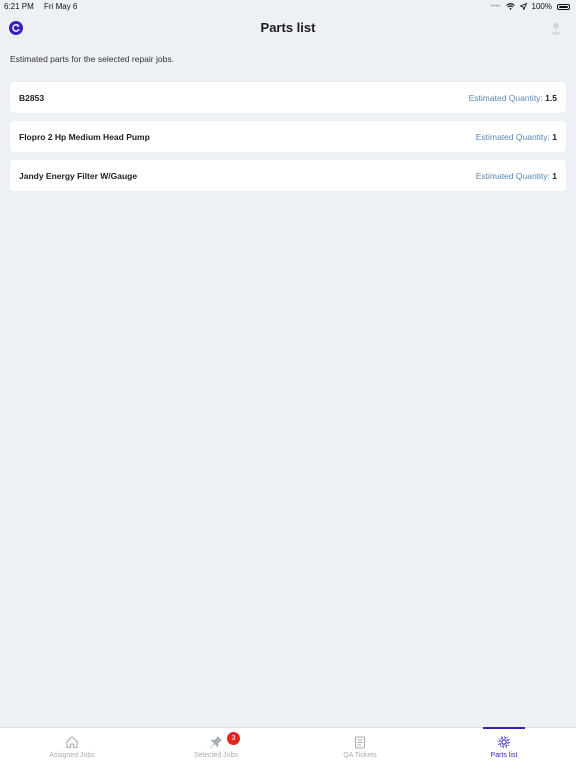 This screenshot has width=576, height=768. What do you see at coordinates (504, 755) in the screenshot?
I see `tab-label: Parts list` at bounding box center [504, 755].